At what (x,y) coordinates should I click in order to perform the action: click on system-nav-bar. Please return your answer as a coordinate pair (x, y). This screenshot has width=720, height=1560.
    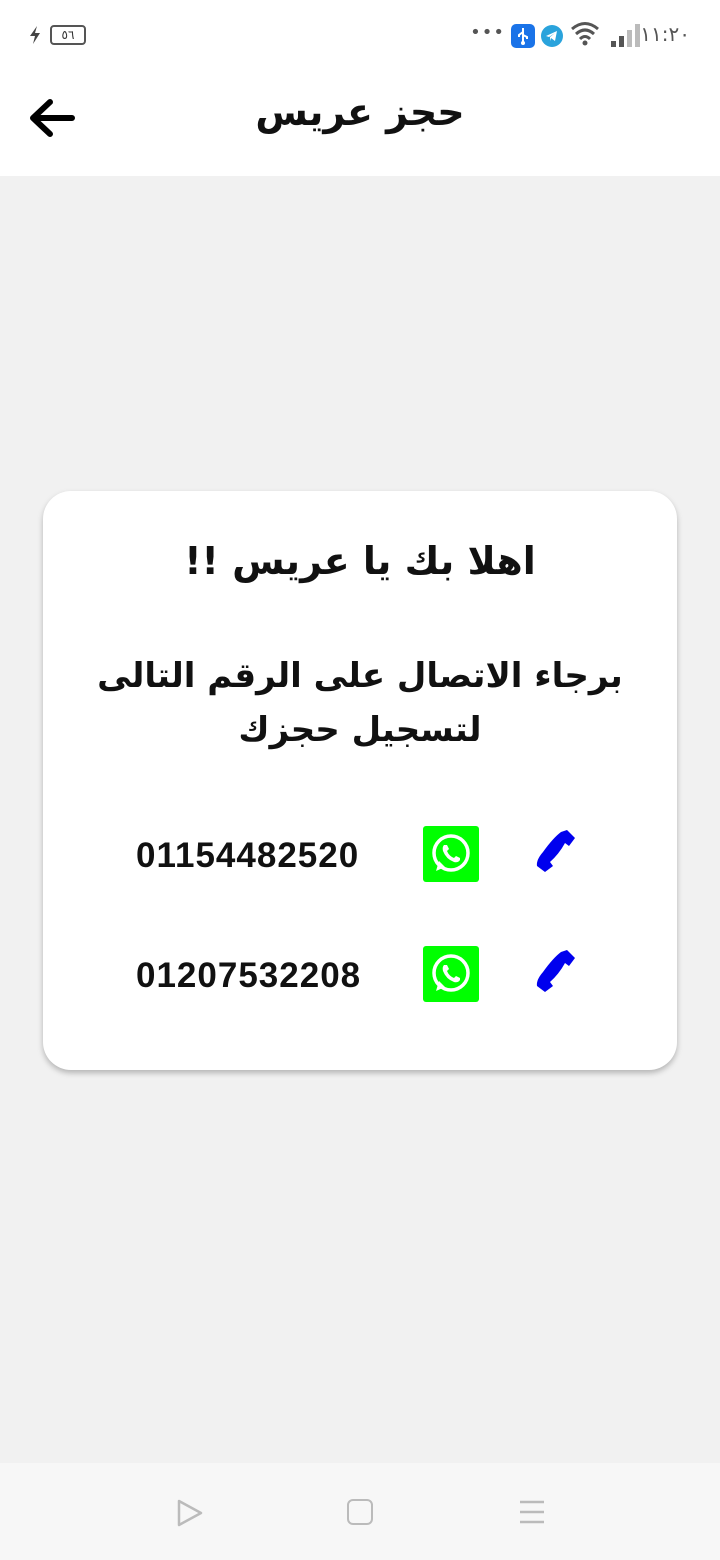
    Looking at the image, I should click on (360, 1511).